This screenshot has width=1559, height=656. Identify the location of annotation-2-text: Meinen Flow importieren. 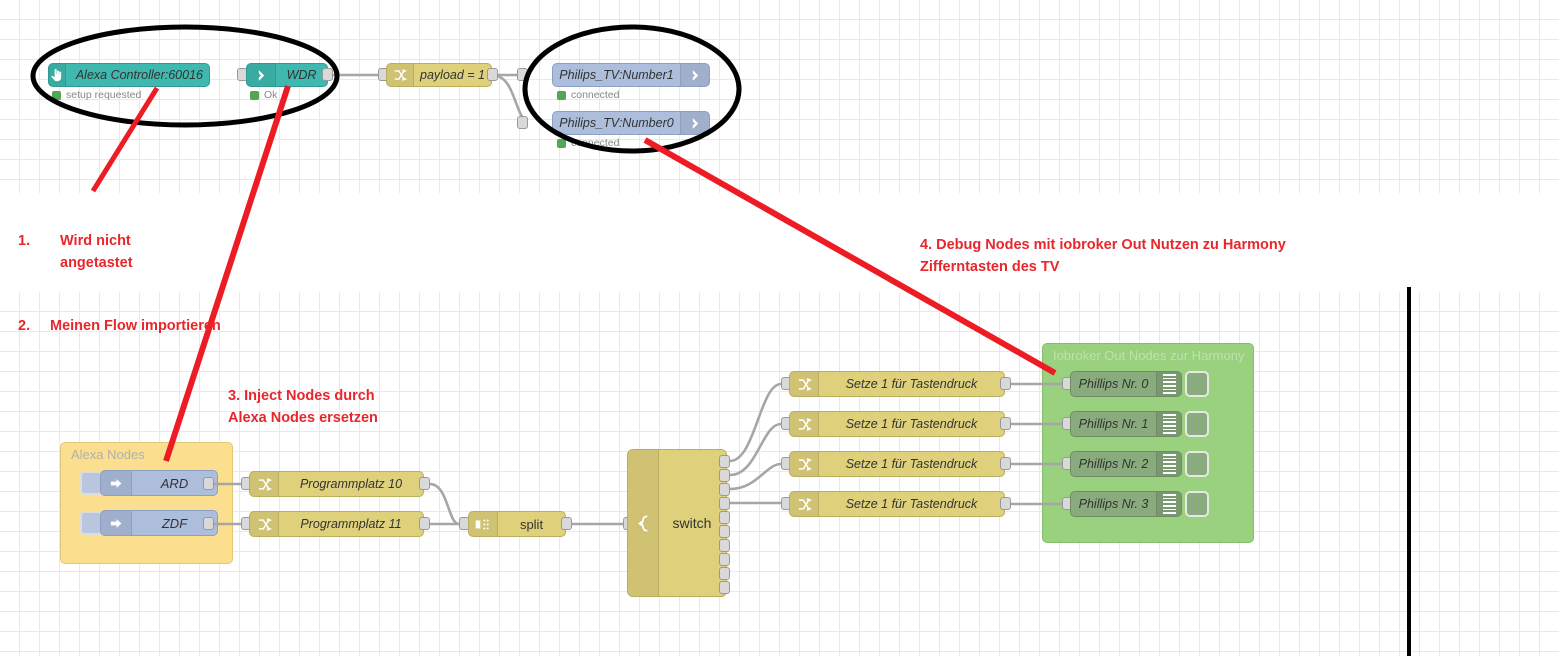
(135, 326).